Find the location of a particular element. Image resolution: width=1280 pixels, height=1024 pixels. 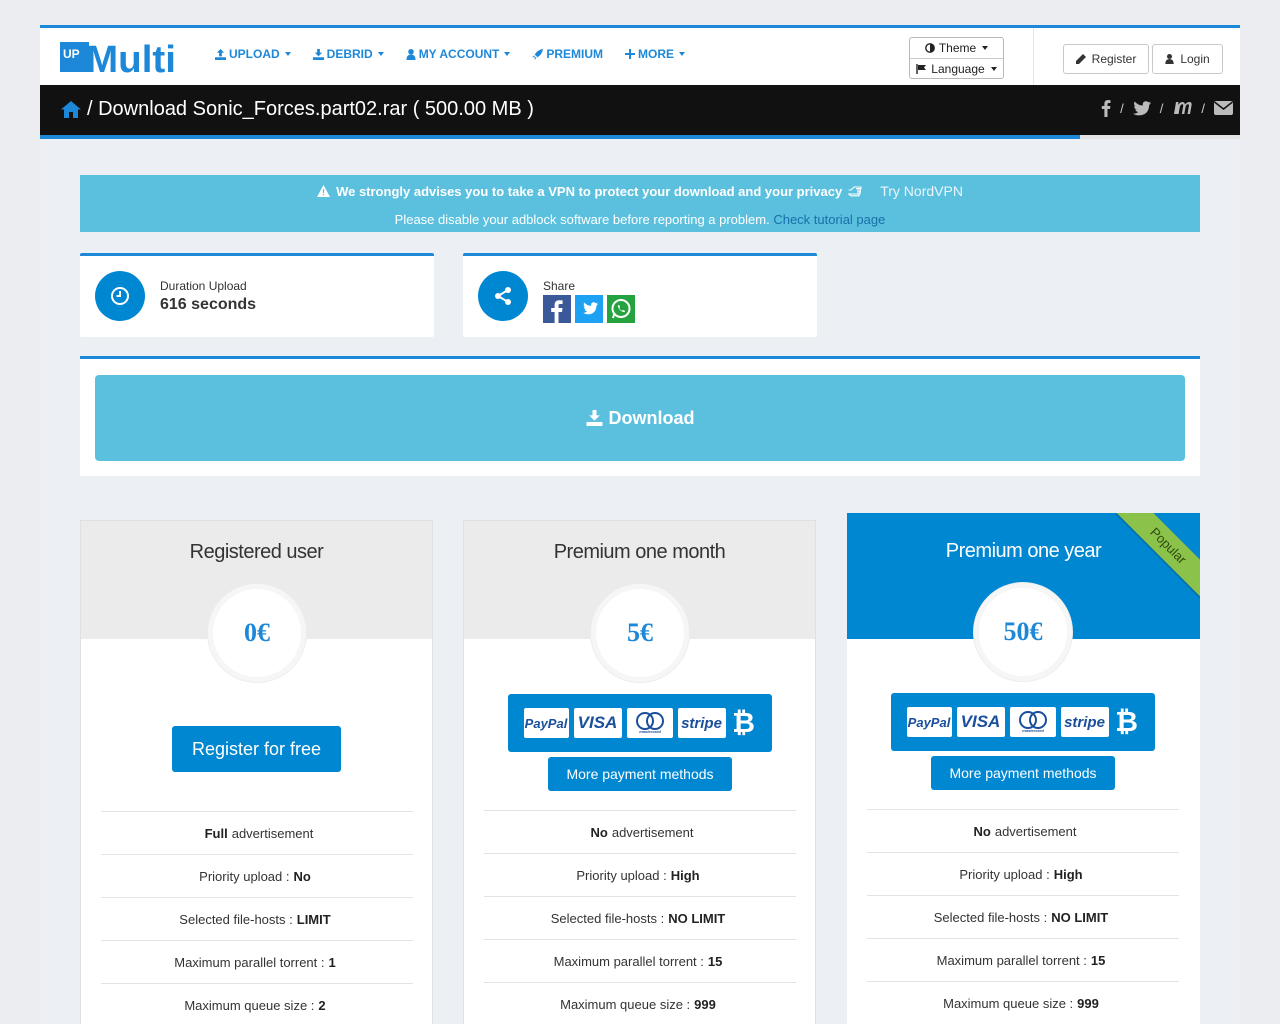

theme-label: Theme is located at coordinates (957, 48).